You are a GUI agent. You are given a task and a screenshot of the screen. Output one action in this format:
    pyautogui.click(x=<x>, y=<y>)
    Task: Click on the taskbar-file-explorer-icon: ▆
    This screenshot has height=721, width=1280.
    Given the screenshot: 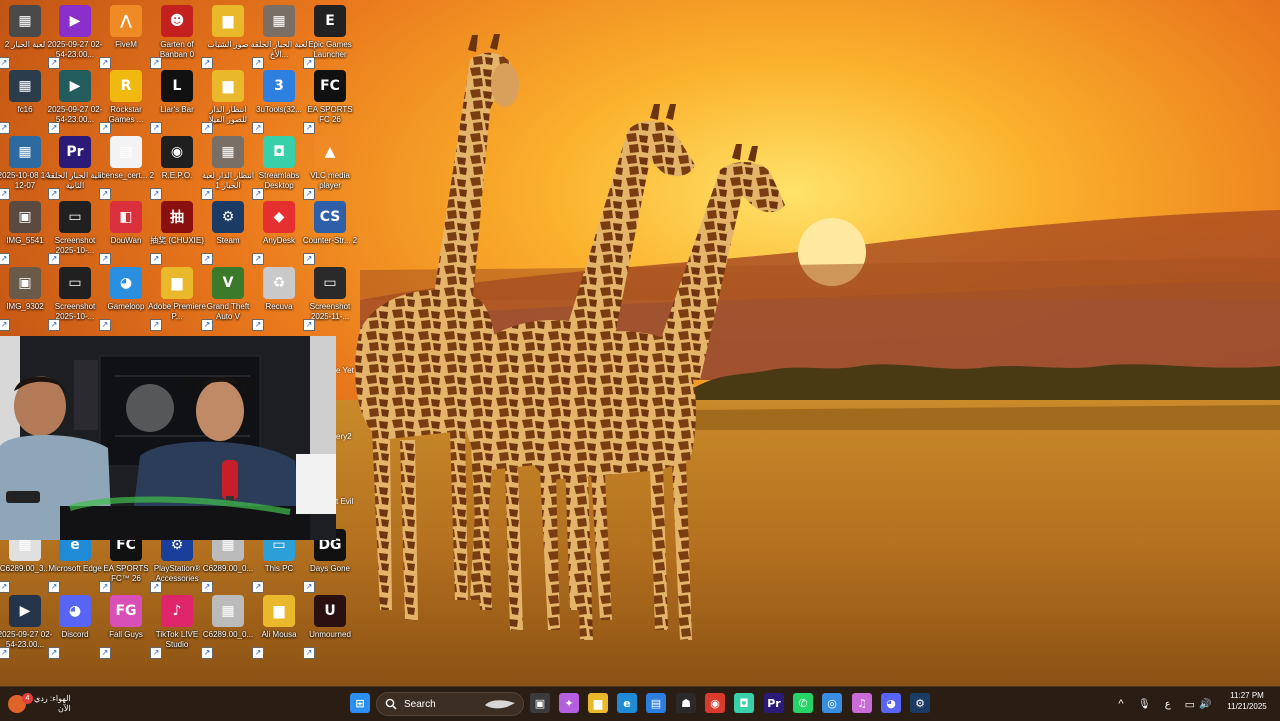 What is the action you would take?
    pyautogui.click(x=598, y=703)
    